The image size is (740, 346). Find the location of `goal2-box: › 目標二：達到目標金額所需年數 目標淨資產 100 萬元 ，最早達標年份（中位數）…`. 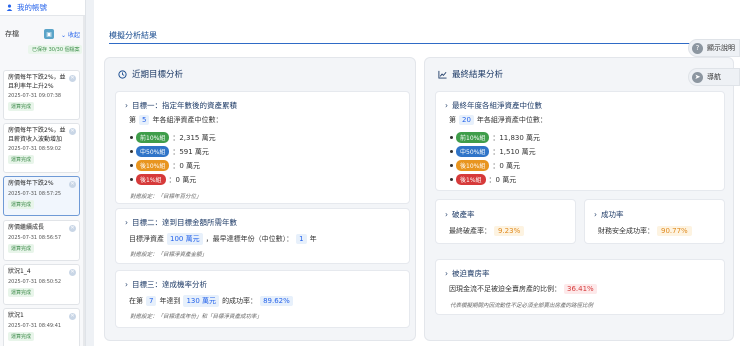

goal2-box: › 目標二：達到目標金額所需年數 目標淨資產 100 萬元 ，最早達標年份（中位數）… is located at coordinates (262, 236).